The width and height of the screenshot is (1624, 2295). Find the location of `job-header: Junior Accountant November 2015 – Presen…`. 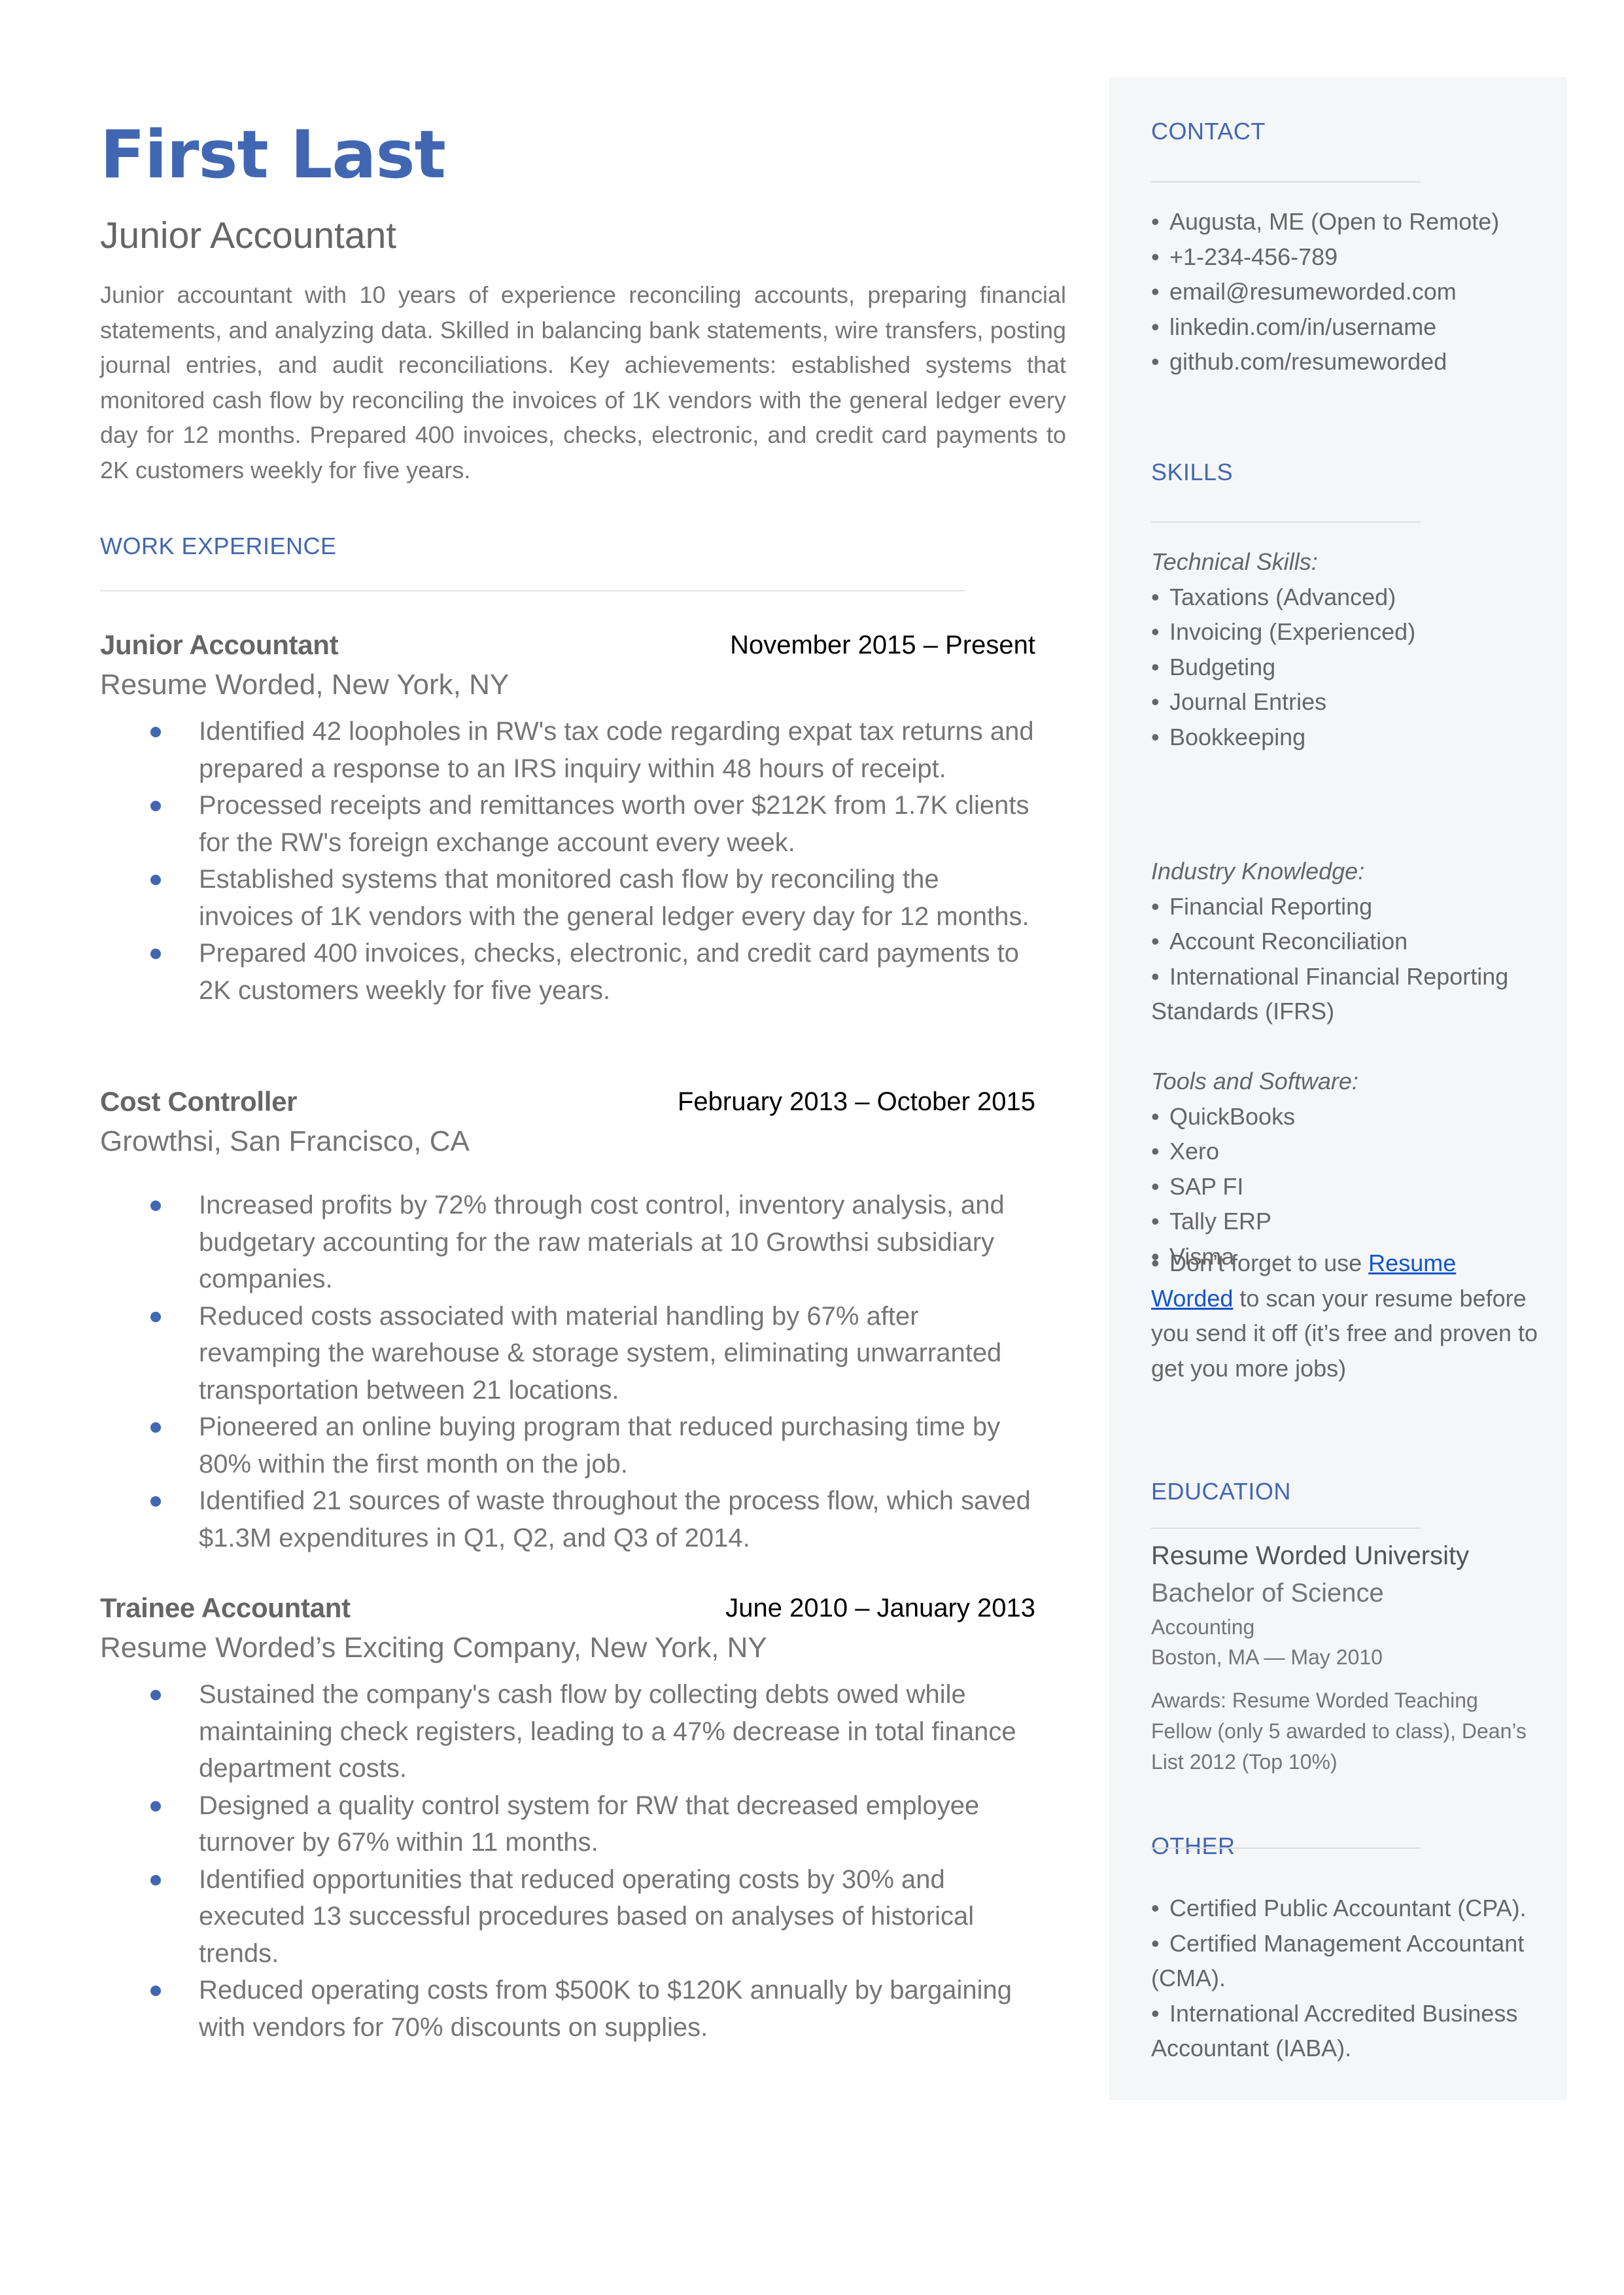

job-header: Junior Accountant November 2015 – Presen… is located at coordinates (567, 645).